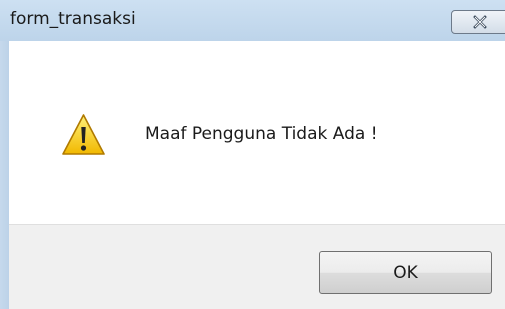  What do you see at coordinates (252, 20) in the screenshot?
I see `title-bar: form_transaksi` at bounding box center [252, 20].